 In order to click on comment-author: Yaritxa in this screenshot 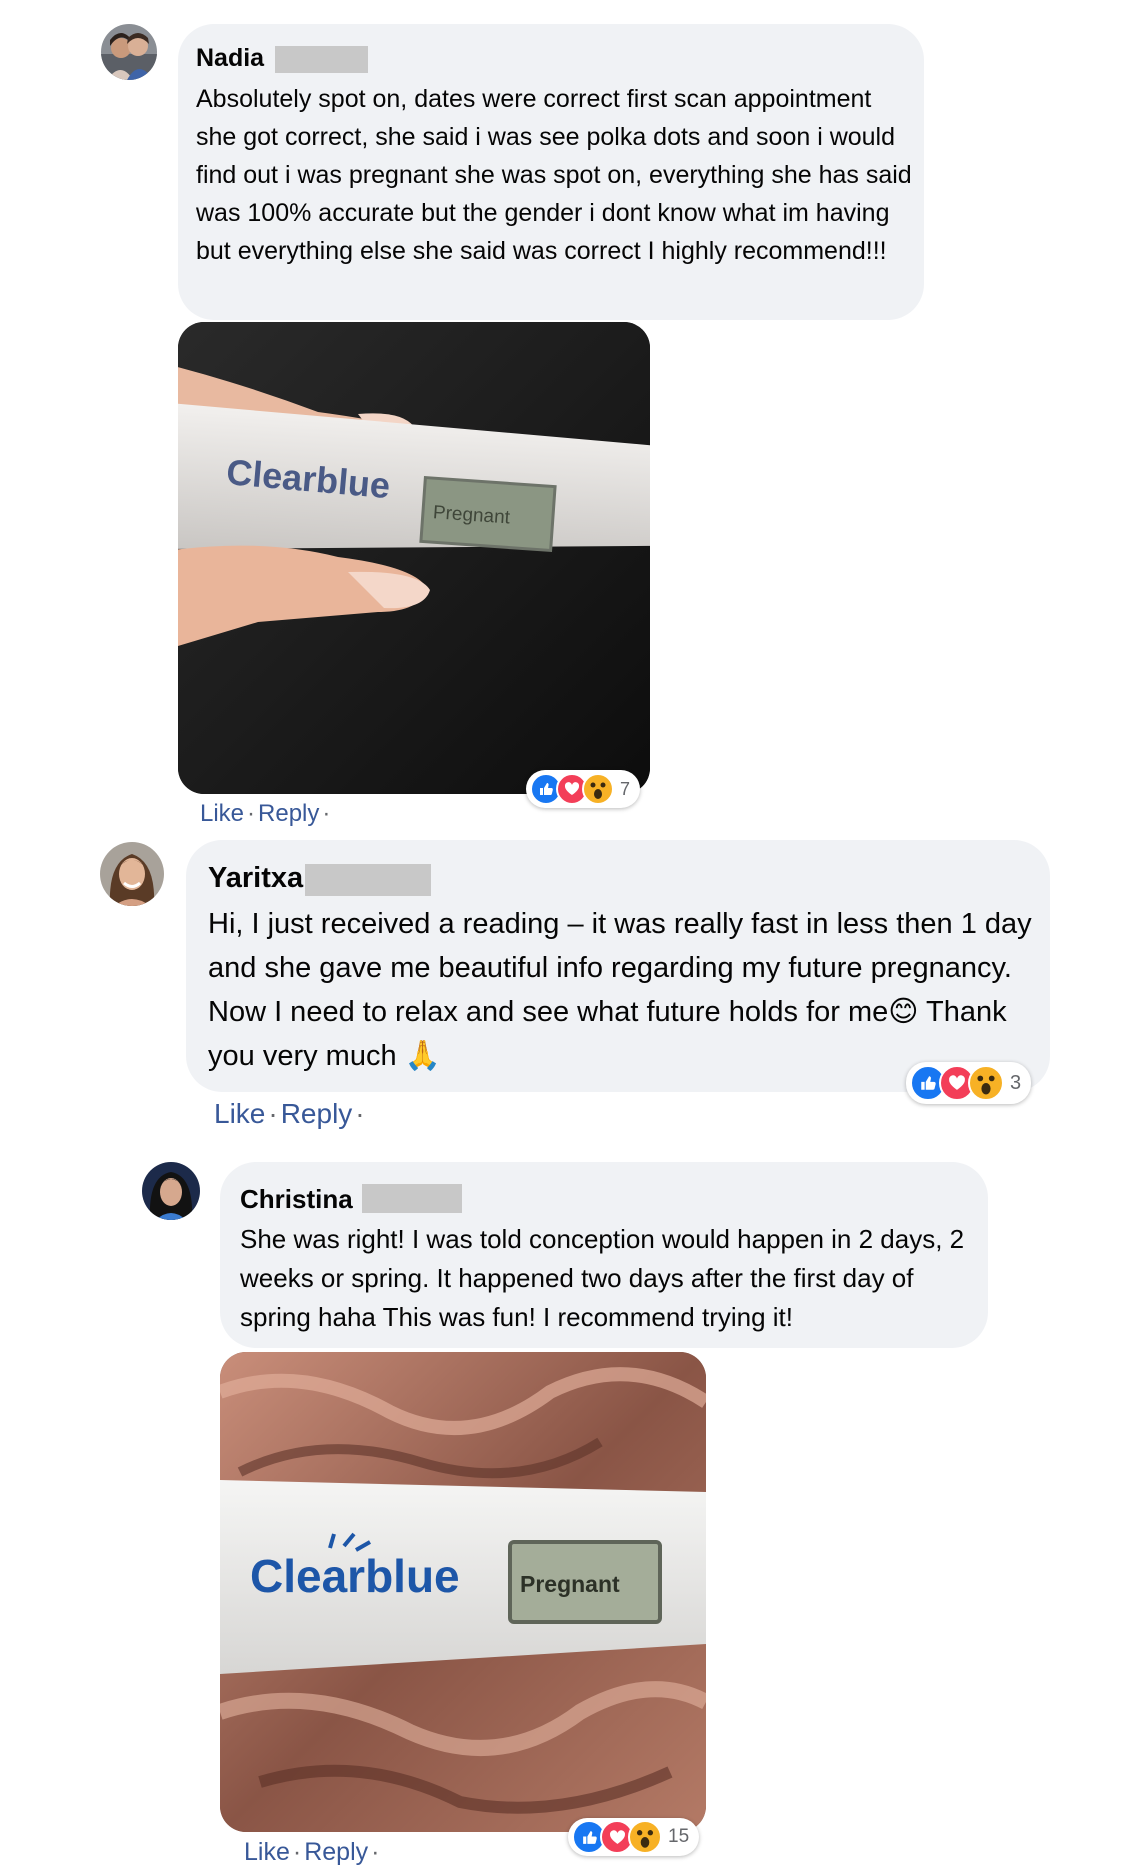, I will do `click(255, 878)`.